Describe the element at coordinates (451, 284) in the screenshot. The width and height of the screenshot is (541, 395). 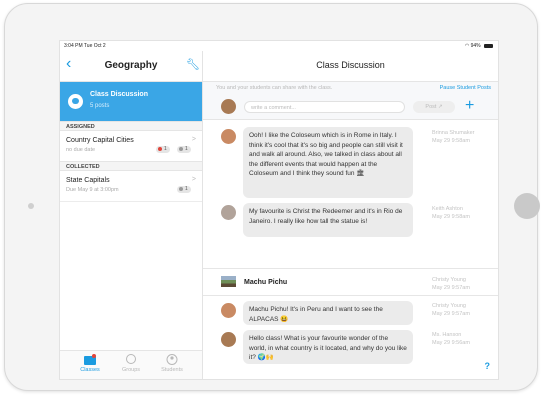
I see `thread-meta: Christy Young May 29 9:57am` at that location.